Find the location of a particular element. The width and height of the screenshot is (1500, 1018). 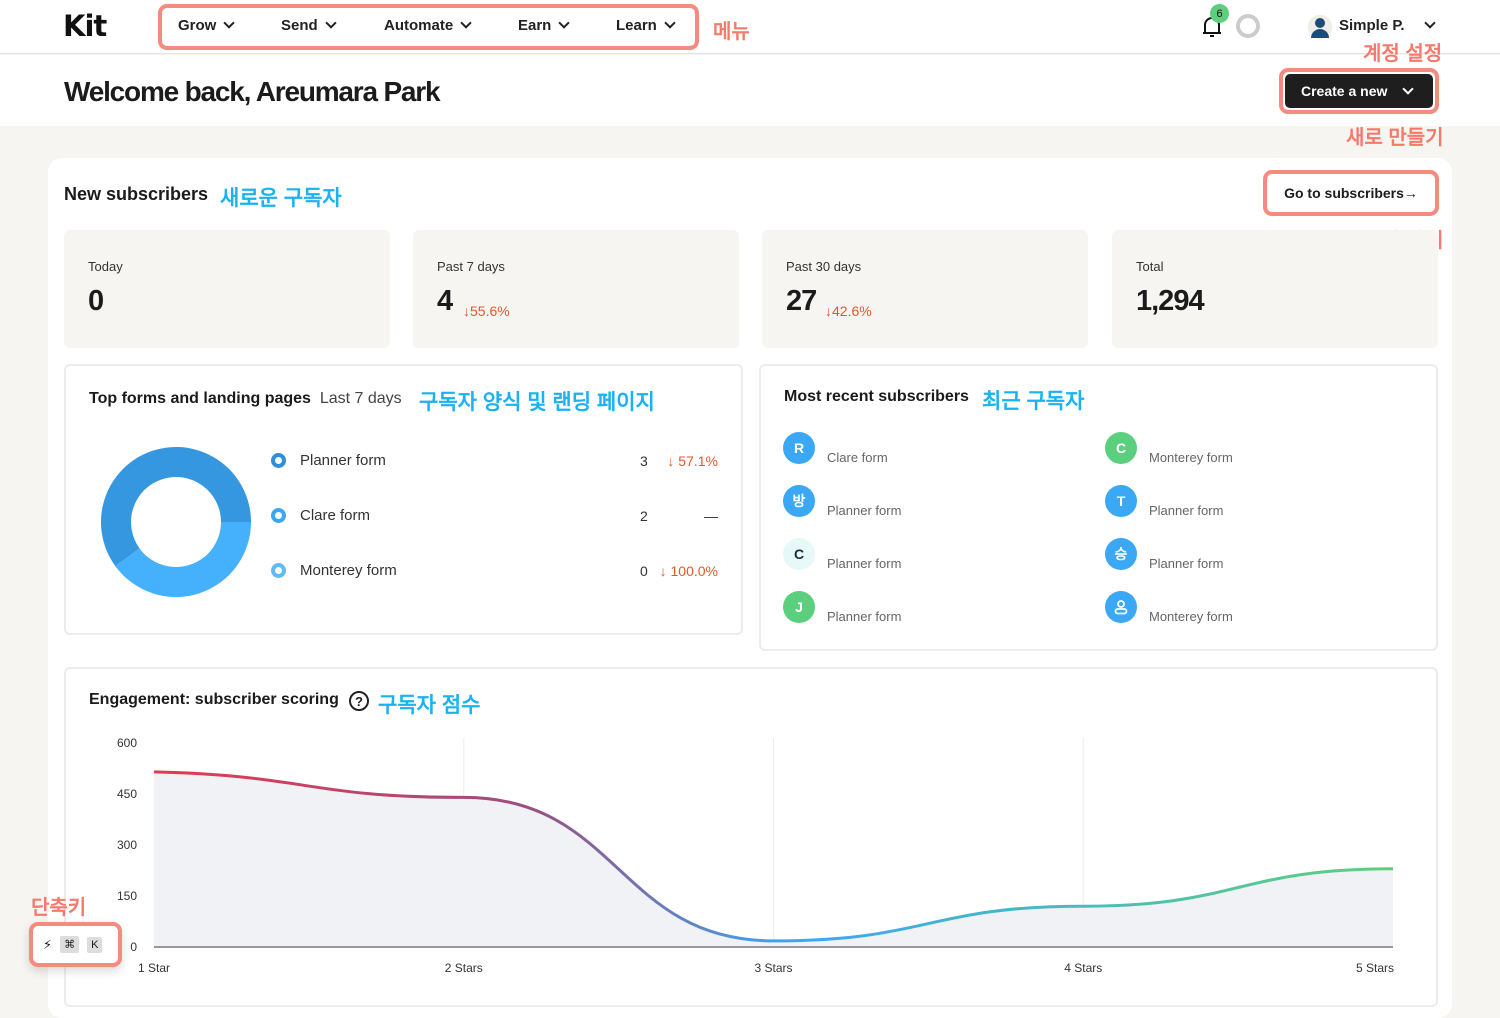

create-new-button: Create a new is located at coordinates (1359, 91).